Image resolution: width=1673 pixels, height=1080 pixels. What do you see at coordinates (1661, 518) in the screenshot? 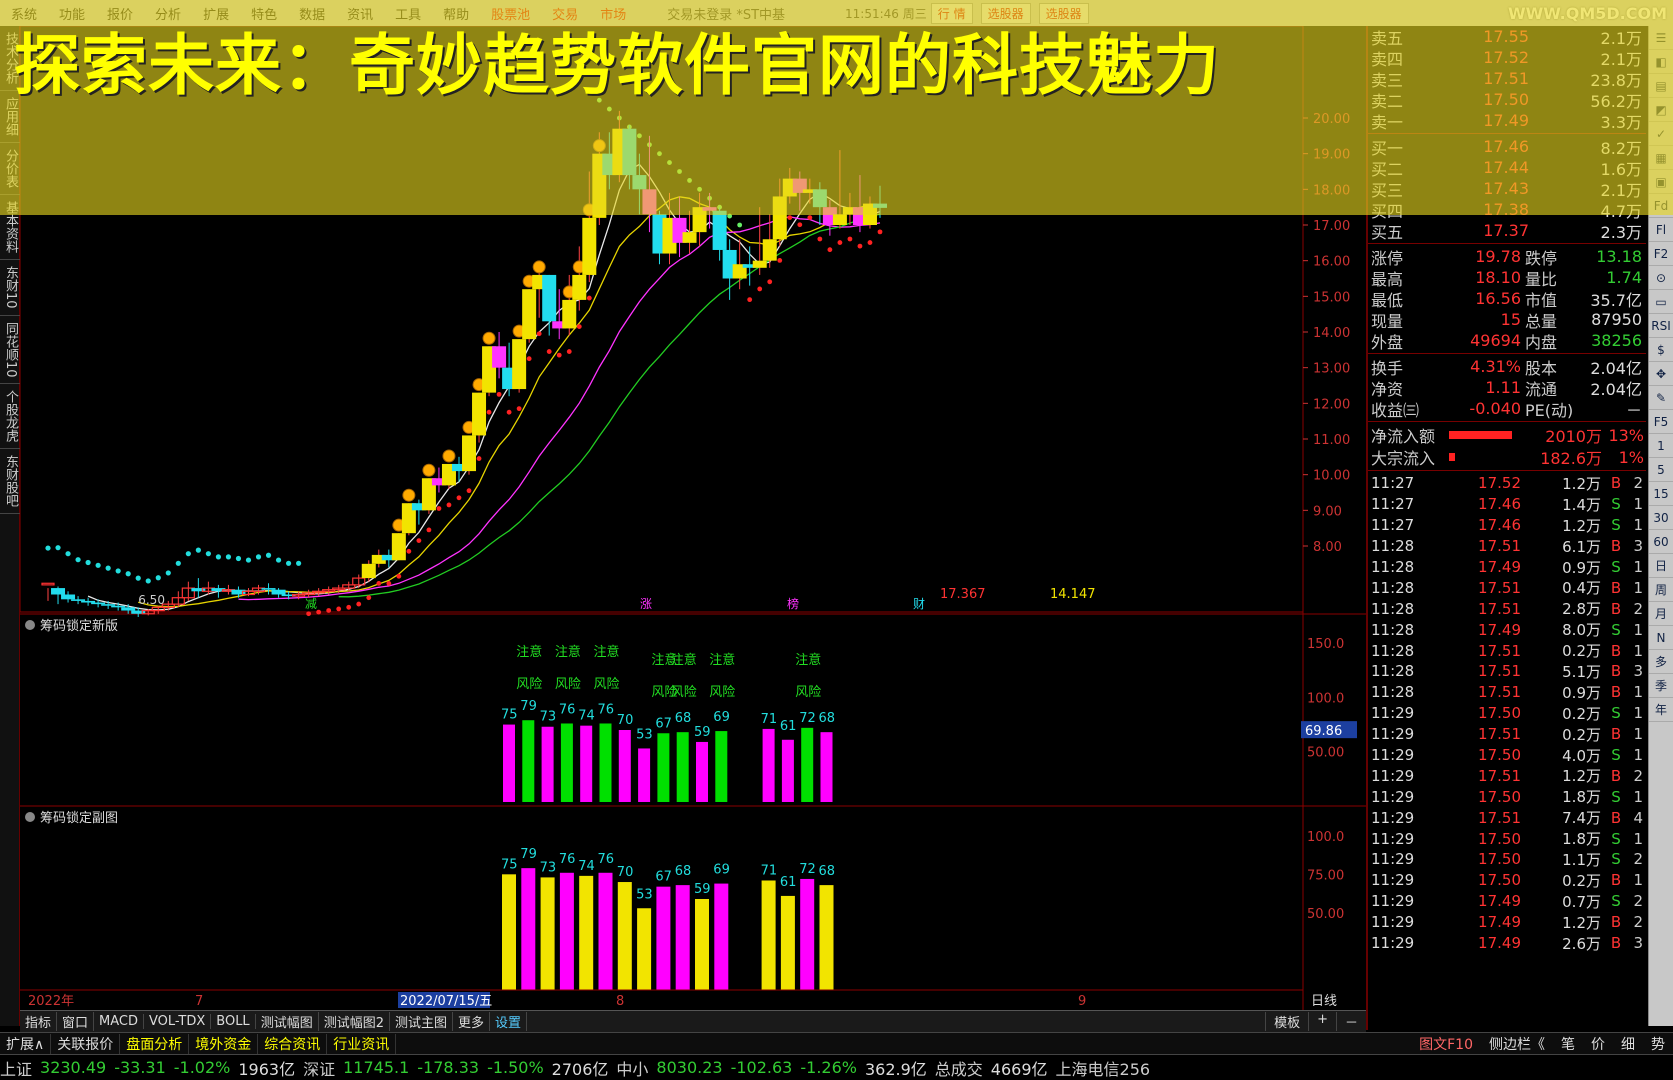
I see `toolbar-icon: 30` at bounding box center [1661, 518].